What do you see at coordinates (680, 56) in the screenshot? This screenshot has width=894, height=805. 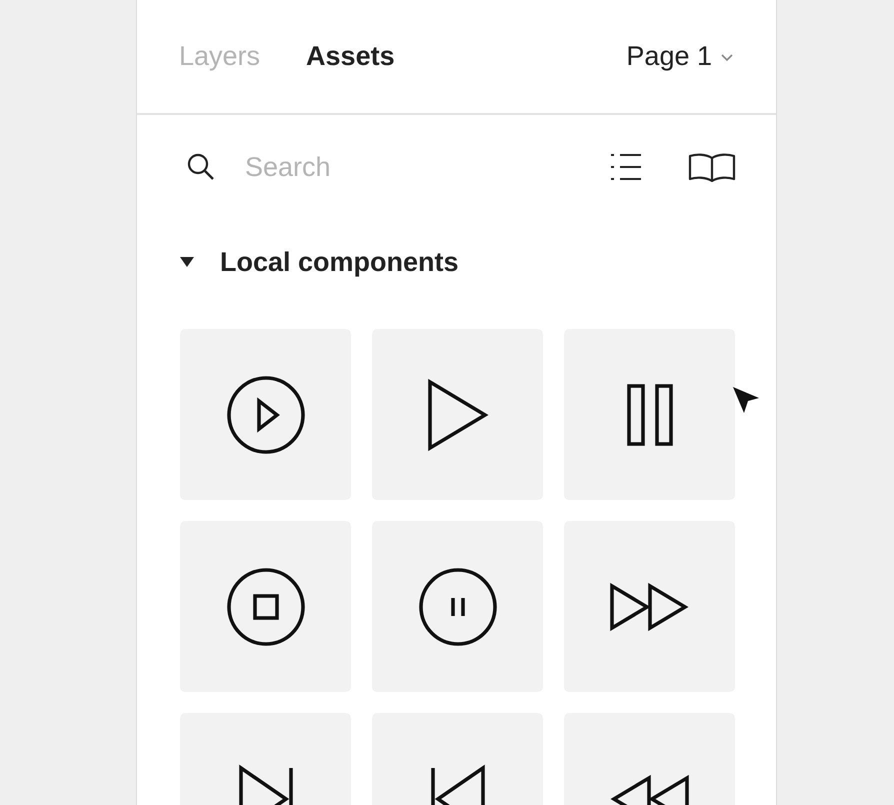 I see `page-dropdown: Page 1` at bounding box center [680, 56].